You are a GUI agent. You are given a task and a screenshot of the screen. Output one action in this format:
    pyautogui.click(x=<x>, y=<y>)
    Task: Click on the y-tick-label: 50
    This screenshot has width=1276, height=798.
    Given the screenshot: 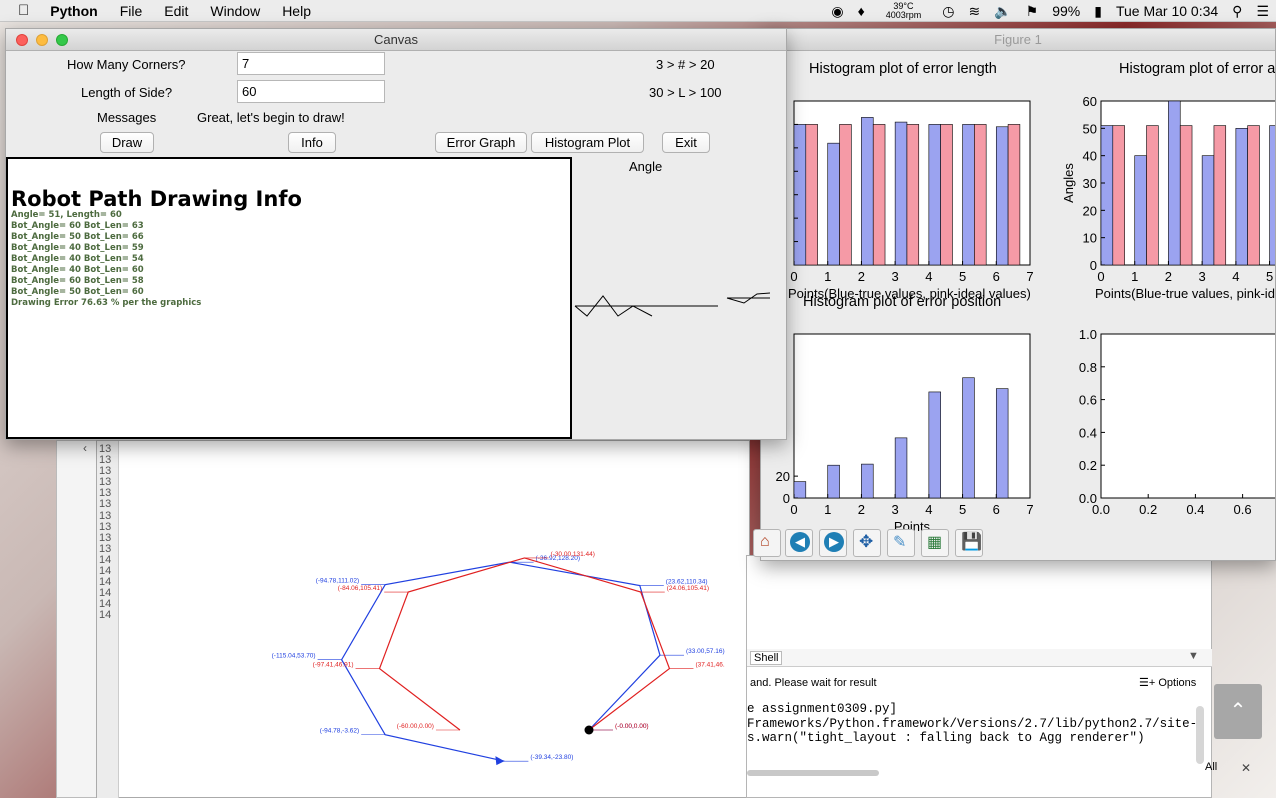 What is the action you would take?
    pyautogui.click(x=1090, y=128)
    